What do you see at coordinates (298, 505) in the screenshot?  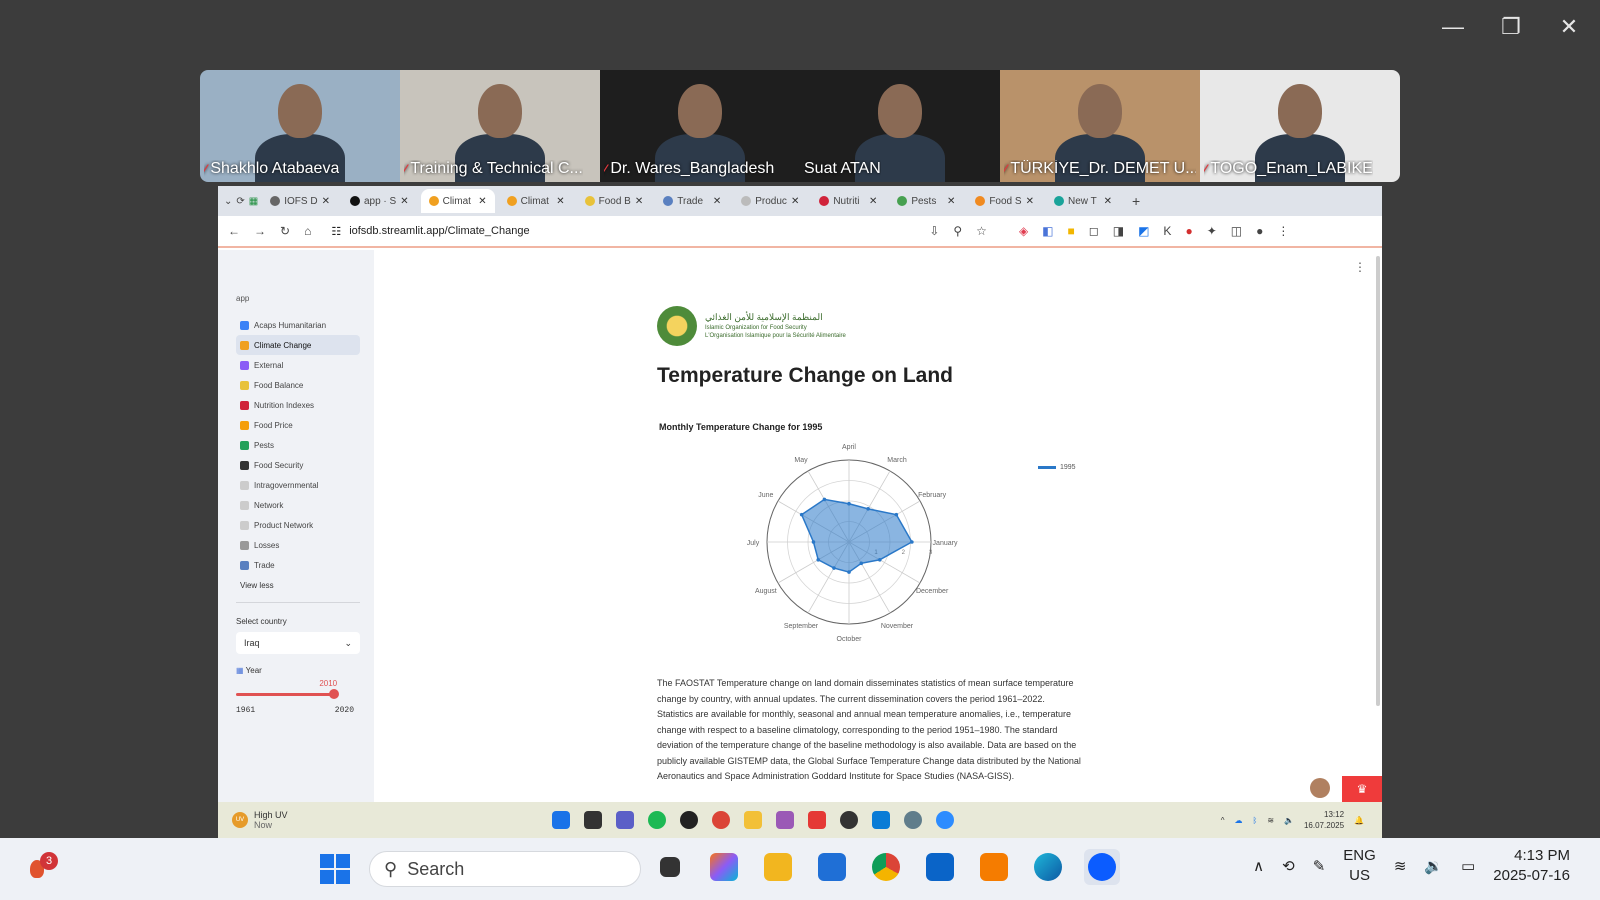 I see `sidebar-item: Network` at bounding box center [298, 505].